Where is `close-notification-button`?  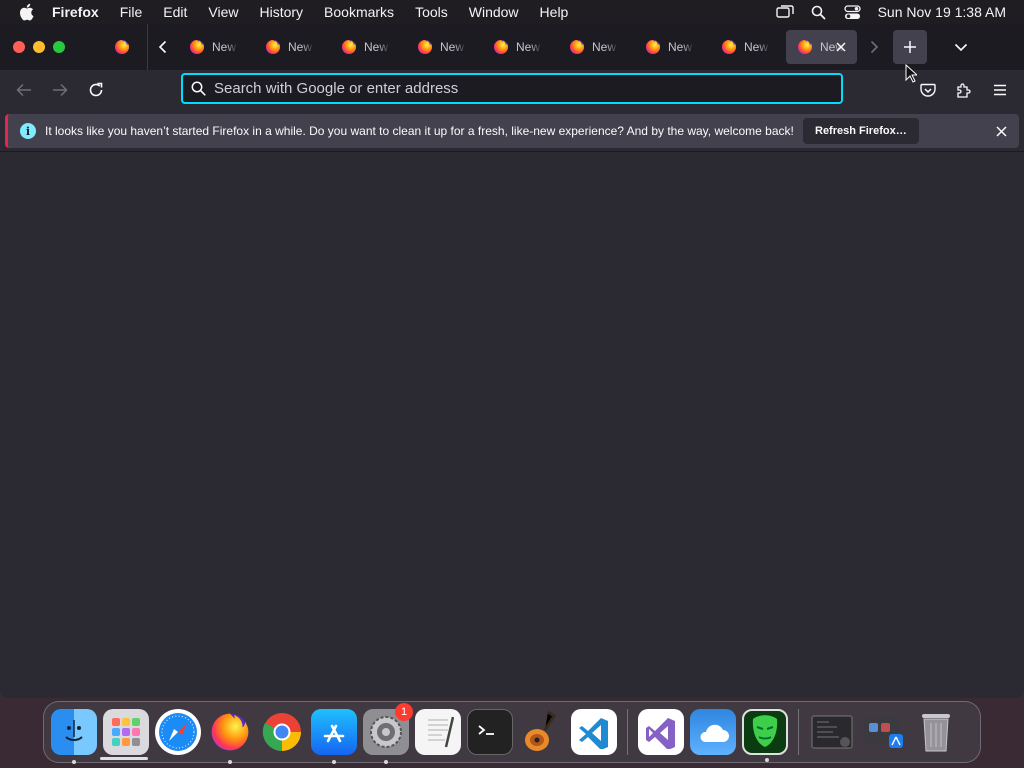
close-notification-button is located at coordinates (1001, 131).